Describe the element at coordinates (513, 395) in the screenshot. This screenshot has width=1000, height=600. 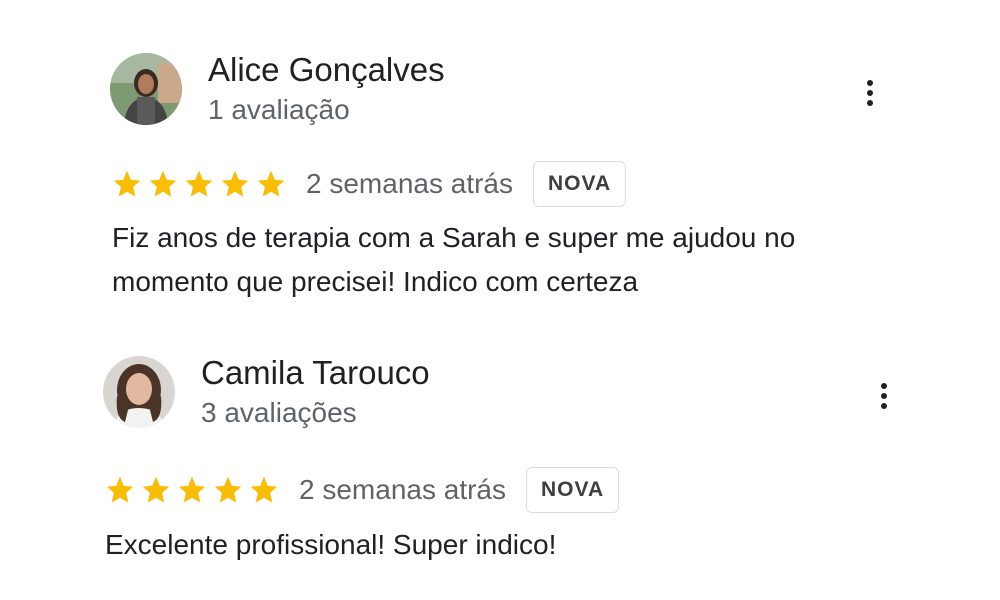
I see `review-header: Camila Tarouco 3 avaliações` at that location.